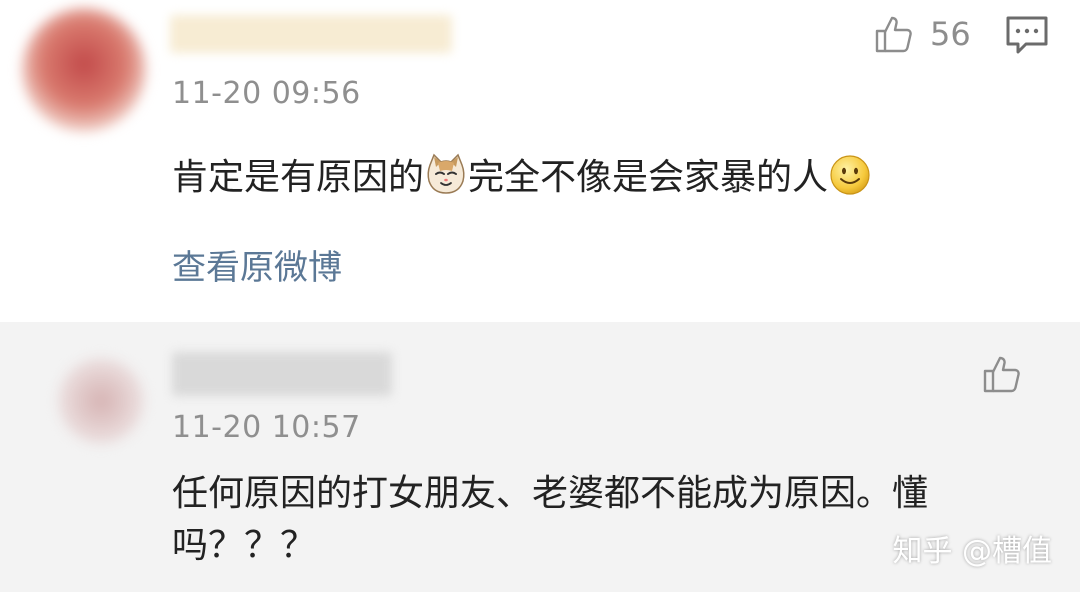 The width and height of the screenshot is (1080, 592). I want to click on comment-text-part: 完全不像是会家暴的人, so click(648, 177).